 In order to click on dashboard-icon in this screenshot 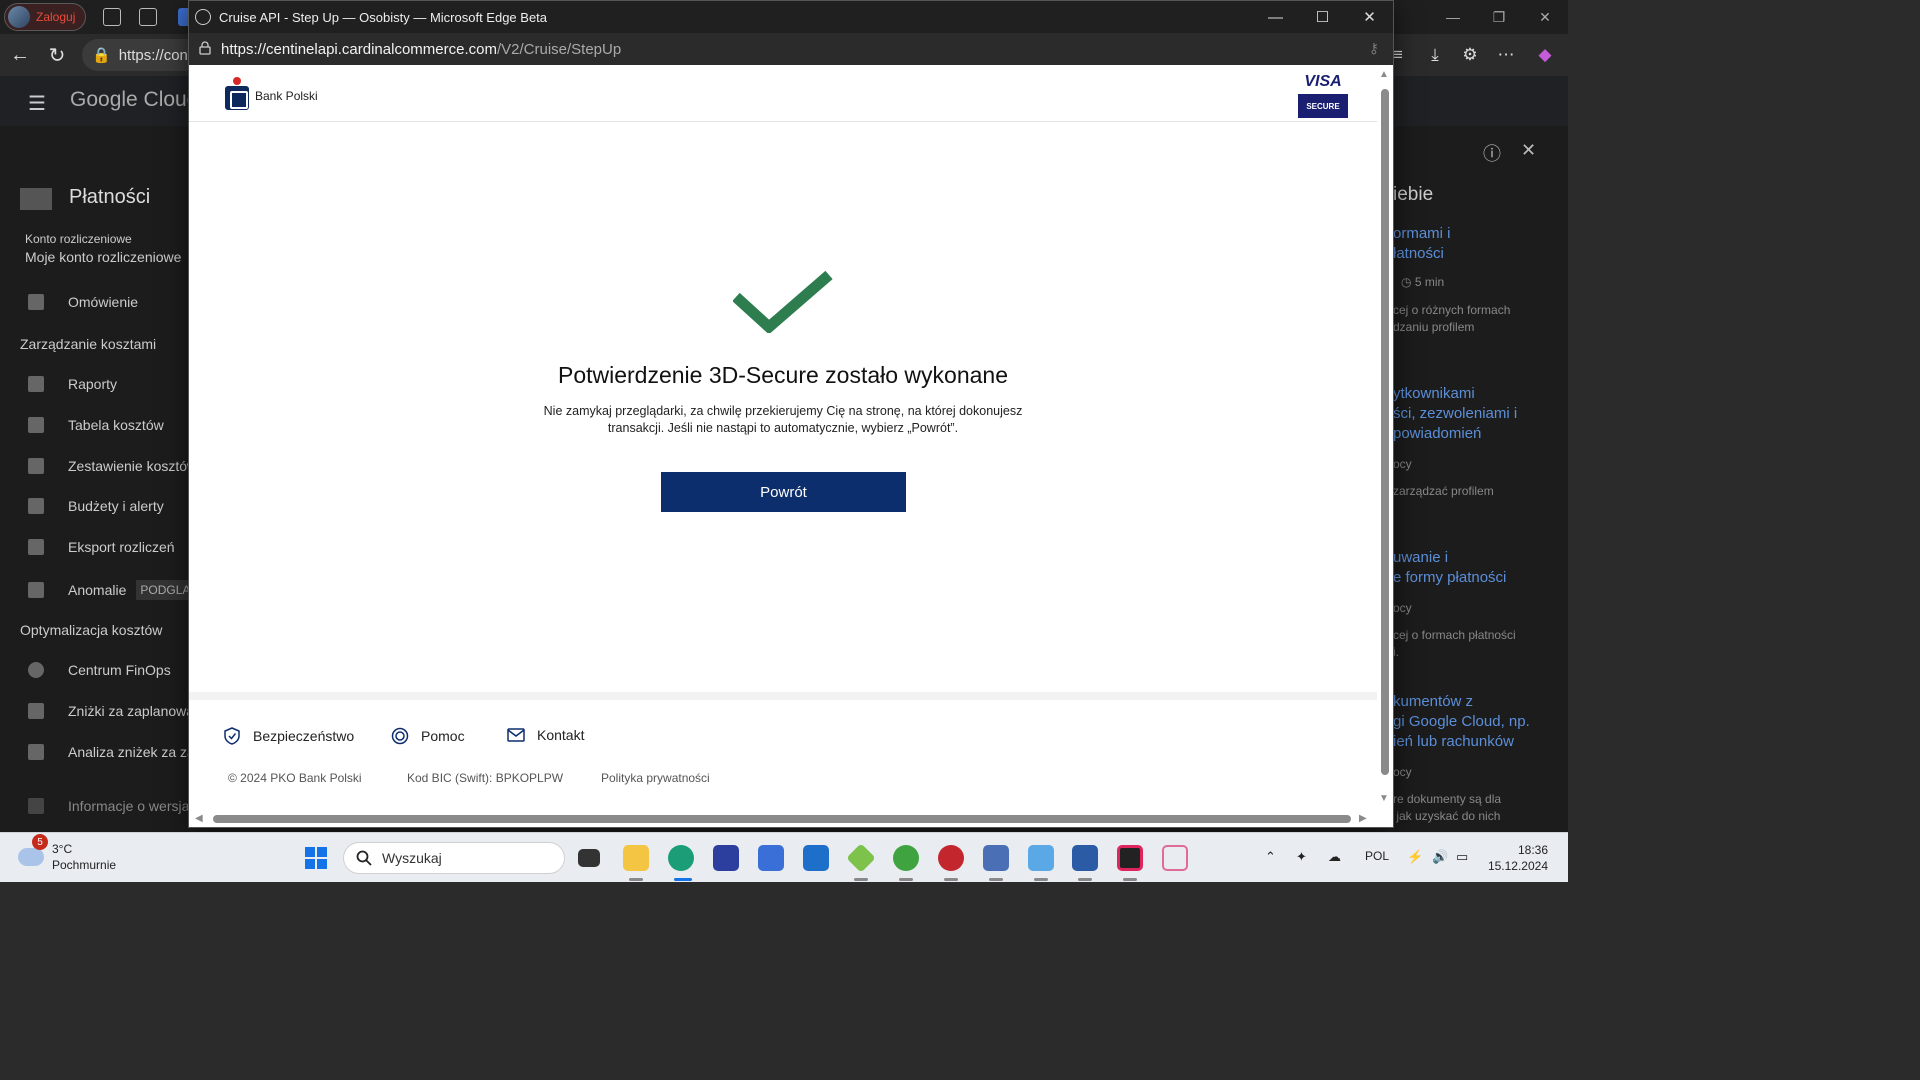, I will do `click(36, 302)`.